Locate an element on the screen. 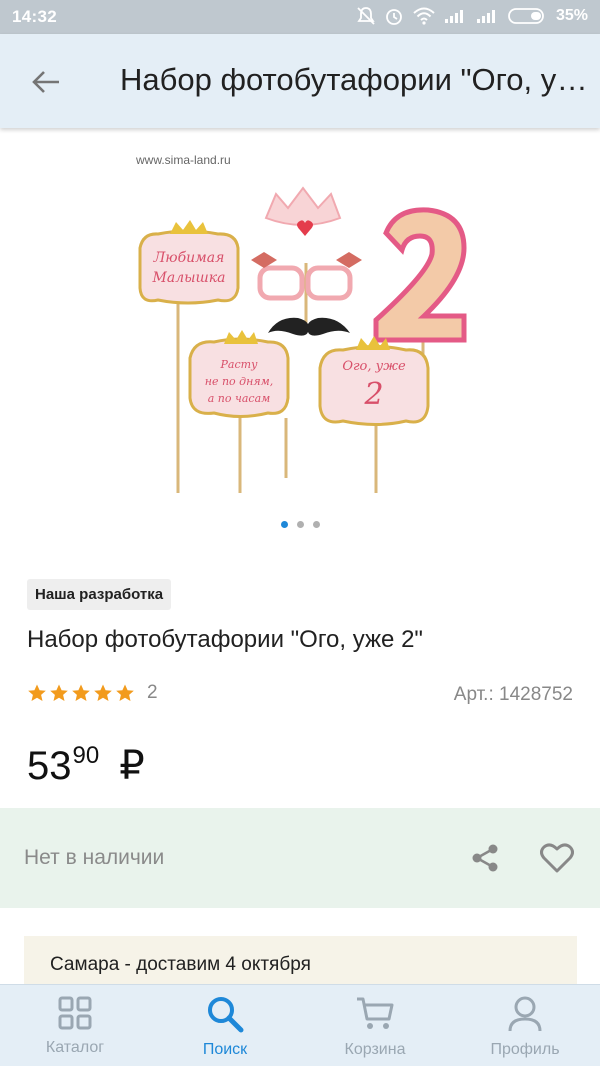 Image resolution: width=600 pixels, height=1066 pixels. arrow-back-icon is located at coordinates (45, 82).